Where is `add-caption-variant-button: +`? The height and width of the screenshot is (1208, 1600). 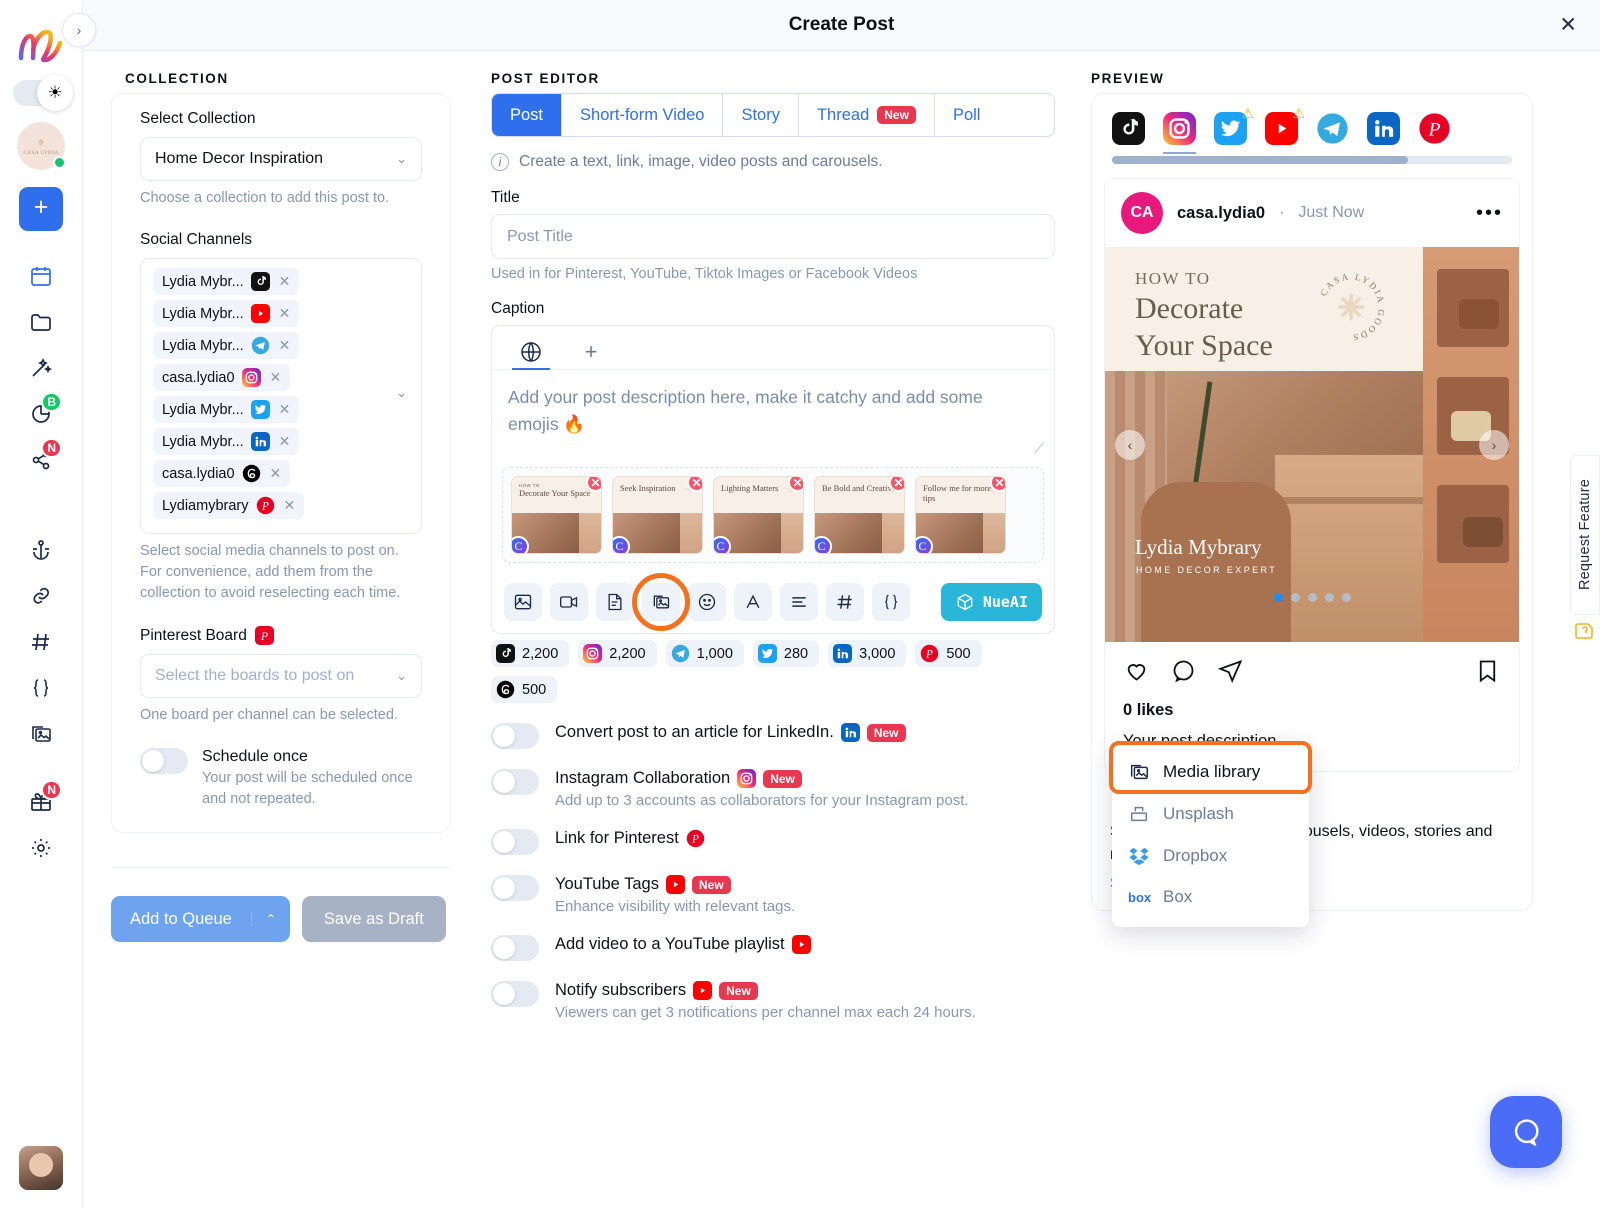 add-caption-variant-button: + is located at coordinates (591, 352).